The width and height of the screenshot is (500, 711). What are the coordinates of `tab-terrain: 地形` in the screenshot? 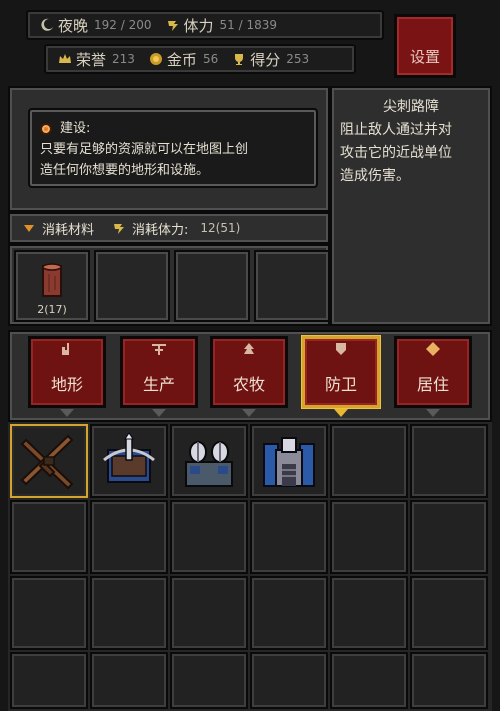 It's located at (67, 376).